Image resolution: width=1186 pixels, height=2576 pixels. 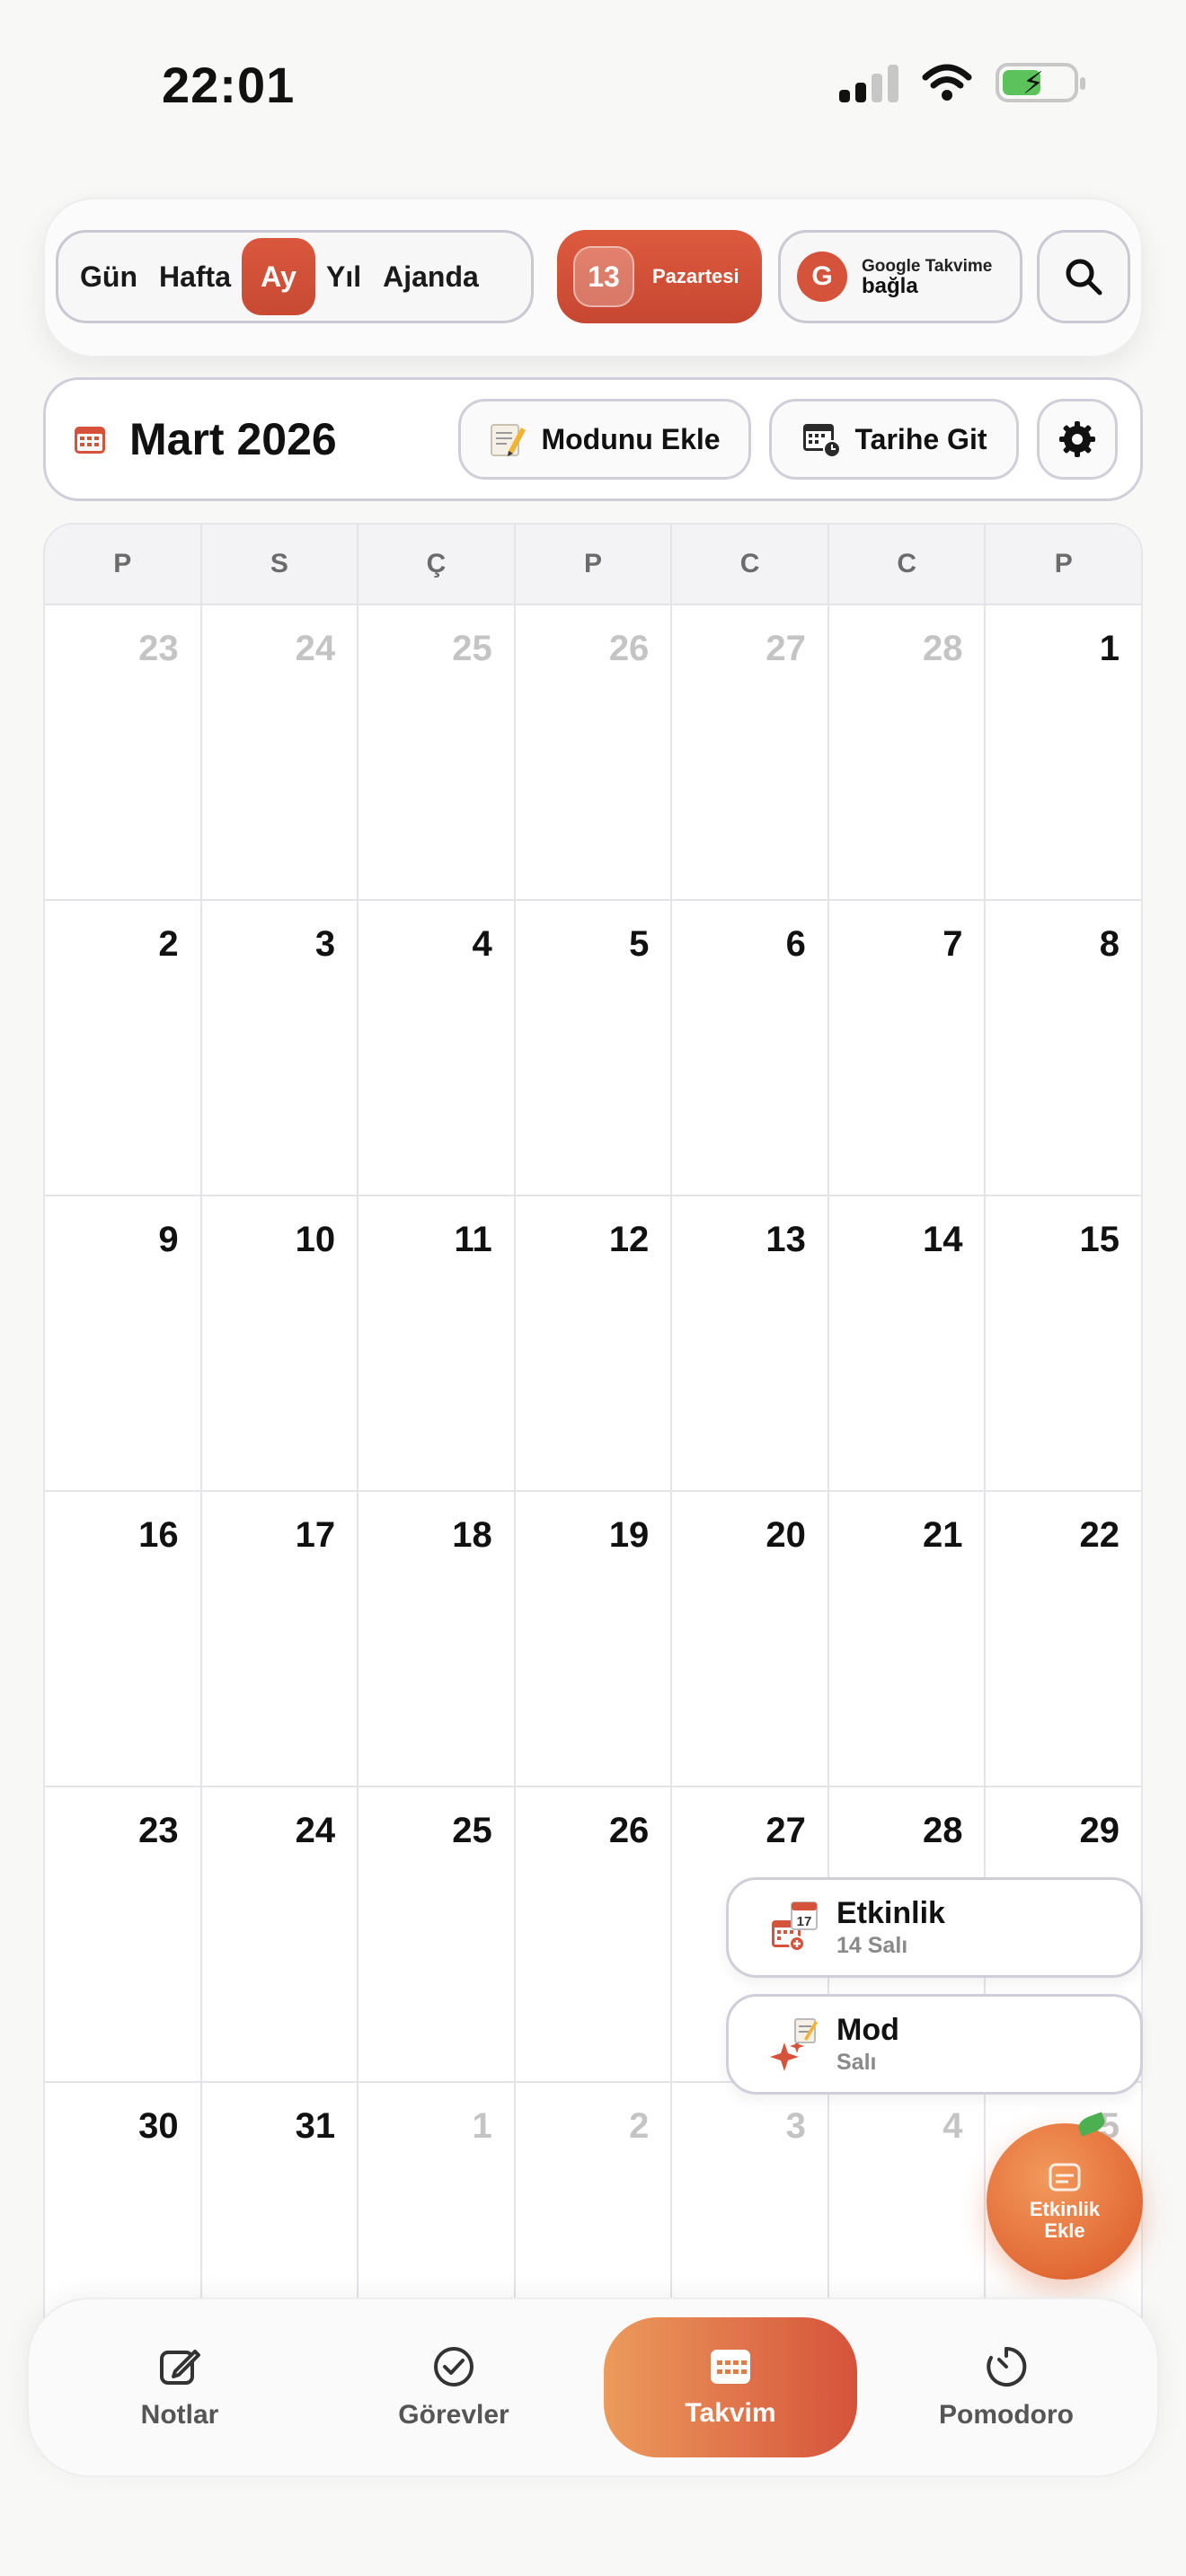 I want to click on tab-pomodoro-label: Pomodoro, so click(x=1006, y=2415).